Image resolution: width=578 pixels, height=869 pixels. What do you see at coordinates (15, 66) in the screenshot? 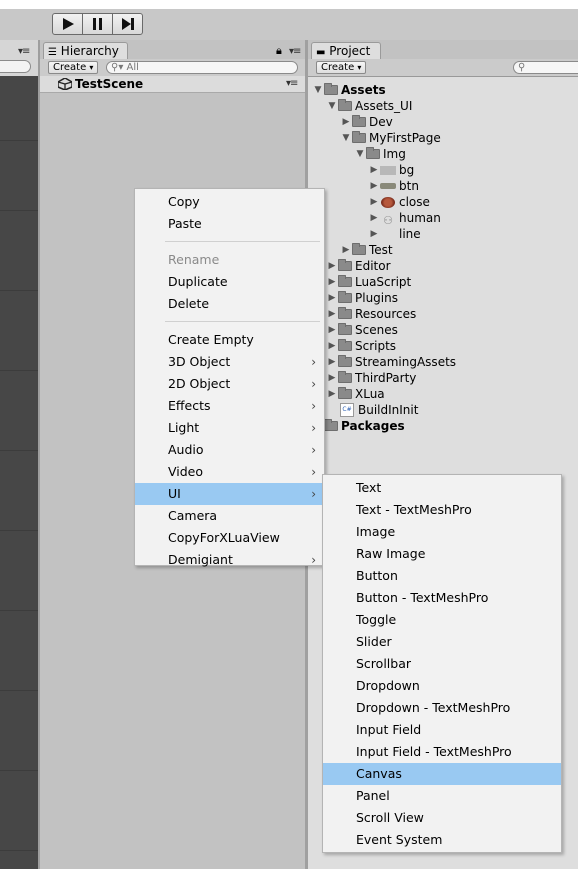
I see `scene-search-field` at bounding box center [15, 66].